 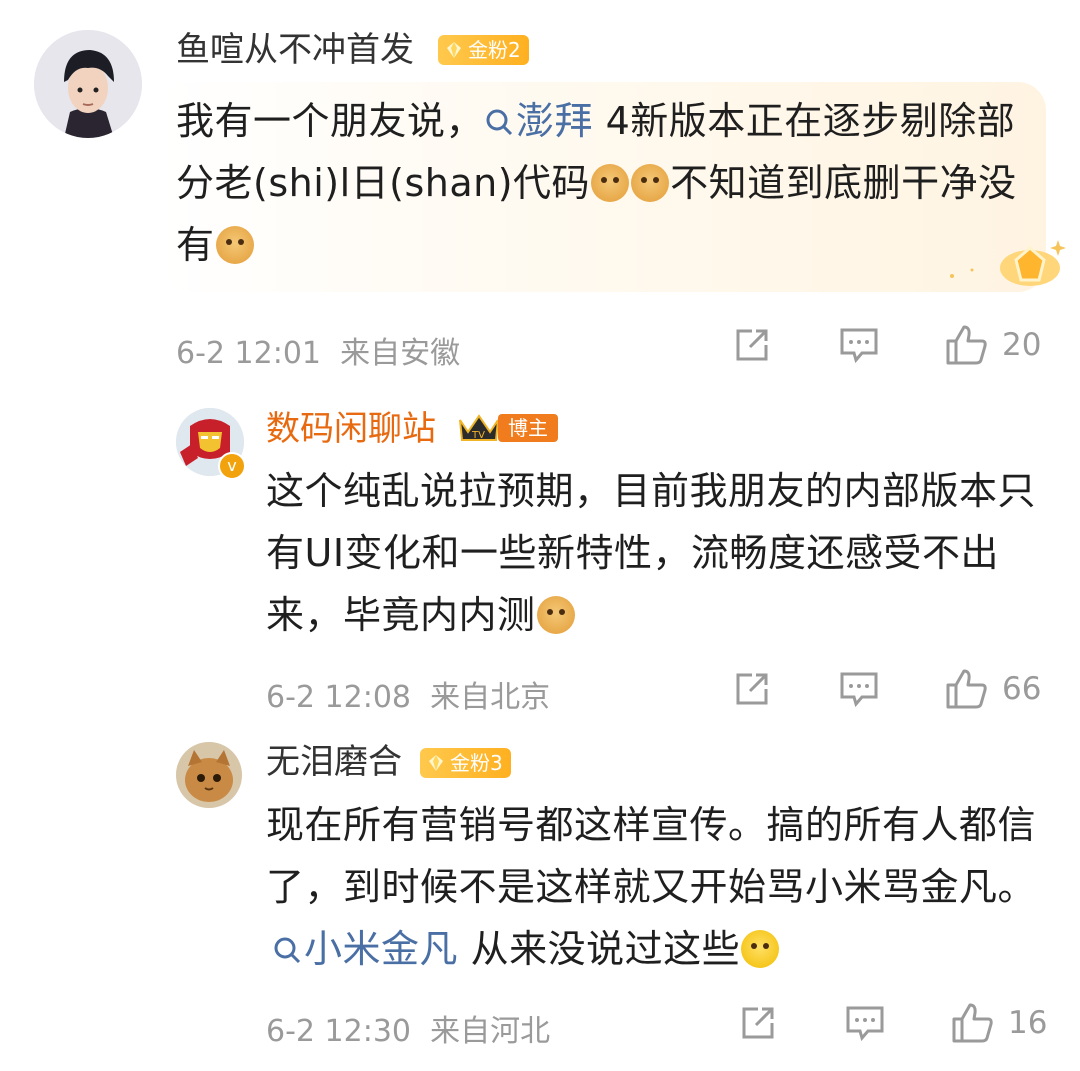 I want to click on laugh-cry-emoji-icon, so click(x=760, y=949).